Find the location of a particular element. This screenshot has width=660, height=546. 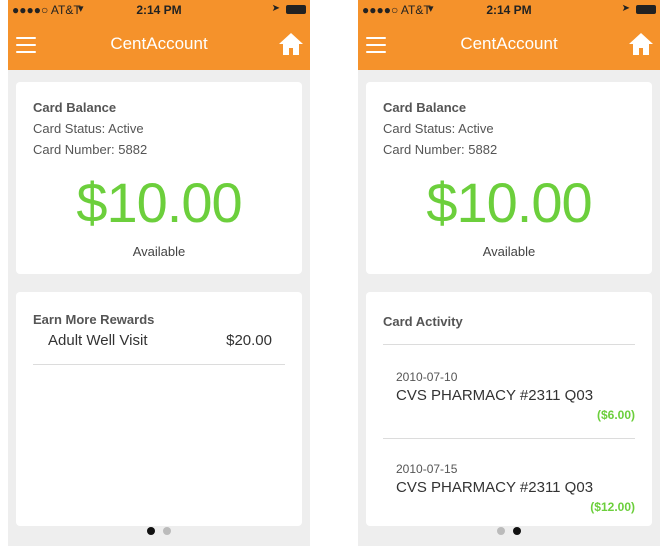

activity-date: 2010-07-10 is located at coordinates (427, 377).